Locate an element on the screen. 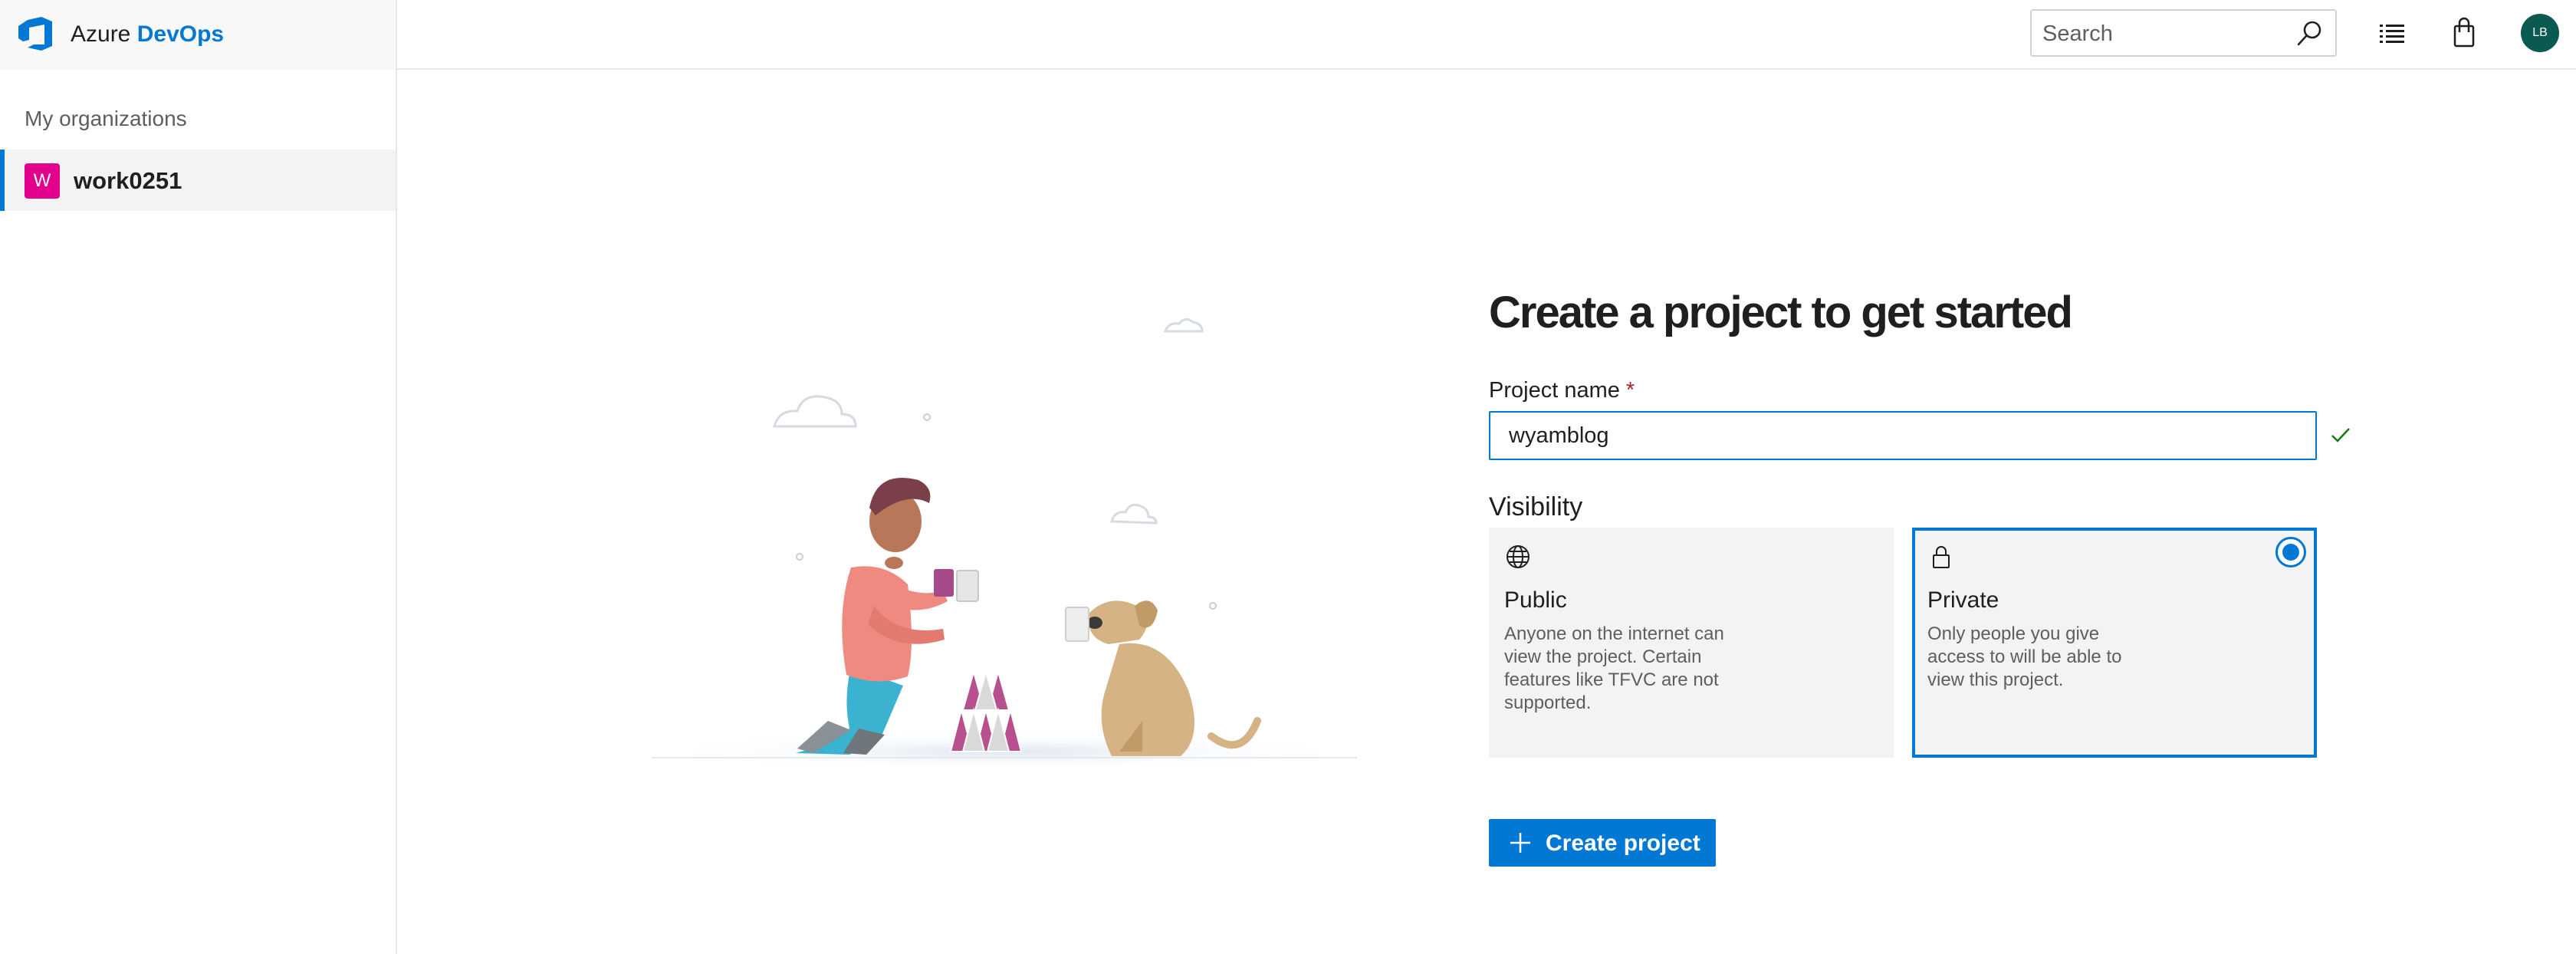 The width and height of the screenshot is (2576, 954). sidebar: My organizations W work0251 is located at coordinates (199, 512).